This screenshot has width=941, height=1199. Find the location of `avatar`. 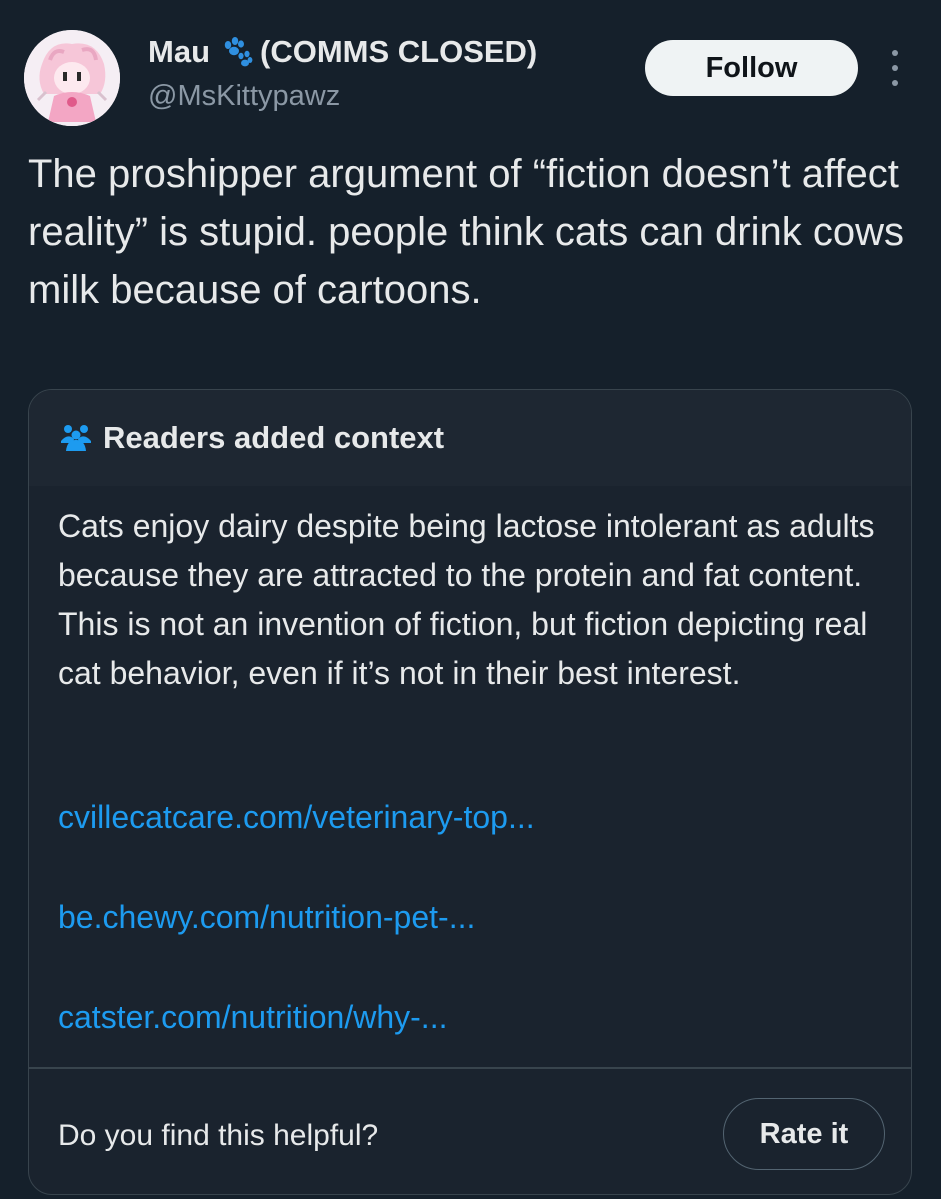

avatar is located at coordinates (72, 78).